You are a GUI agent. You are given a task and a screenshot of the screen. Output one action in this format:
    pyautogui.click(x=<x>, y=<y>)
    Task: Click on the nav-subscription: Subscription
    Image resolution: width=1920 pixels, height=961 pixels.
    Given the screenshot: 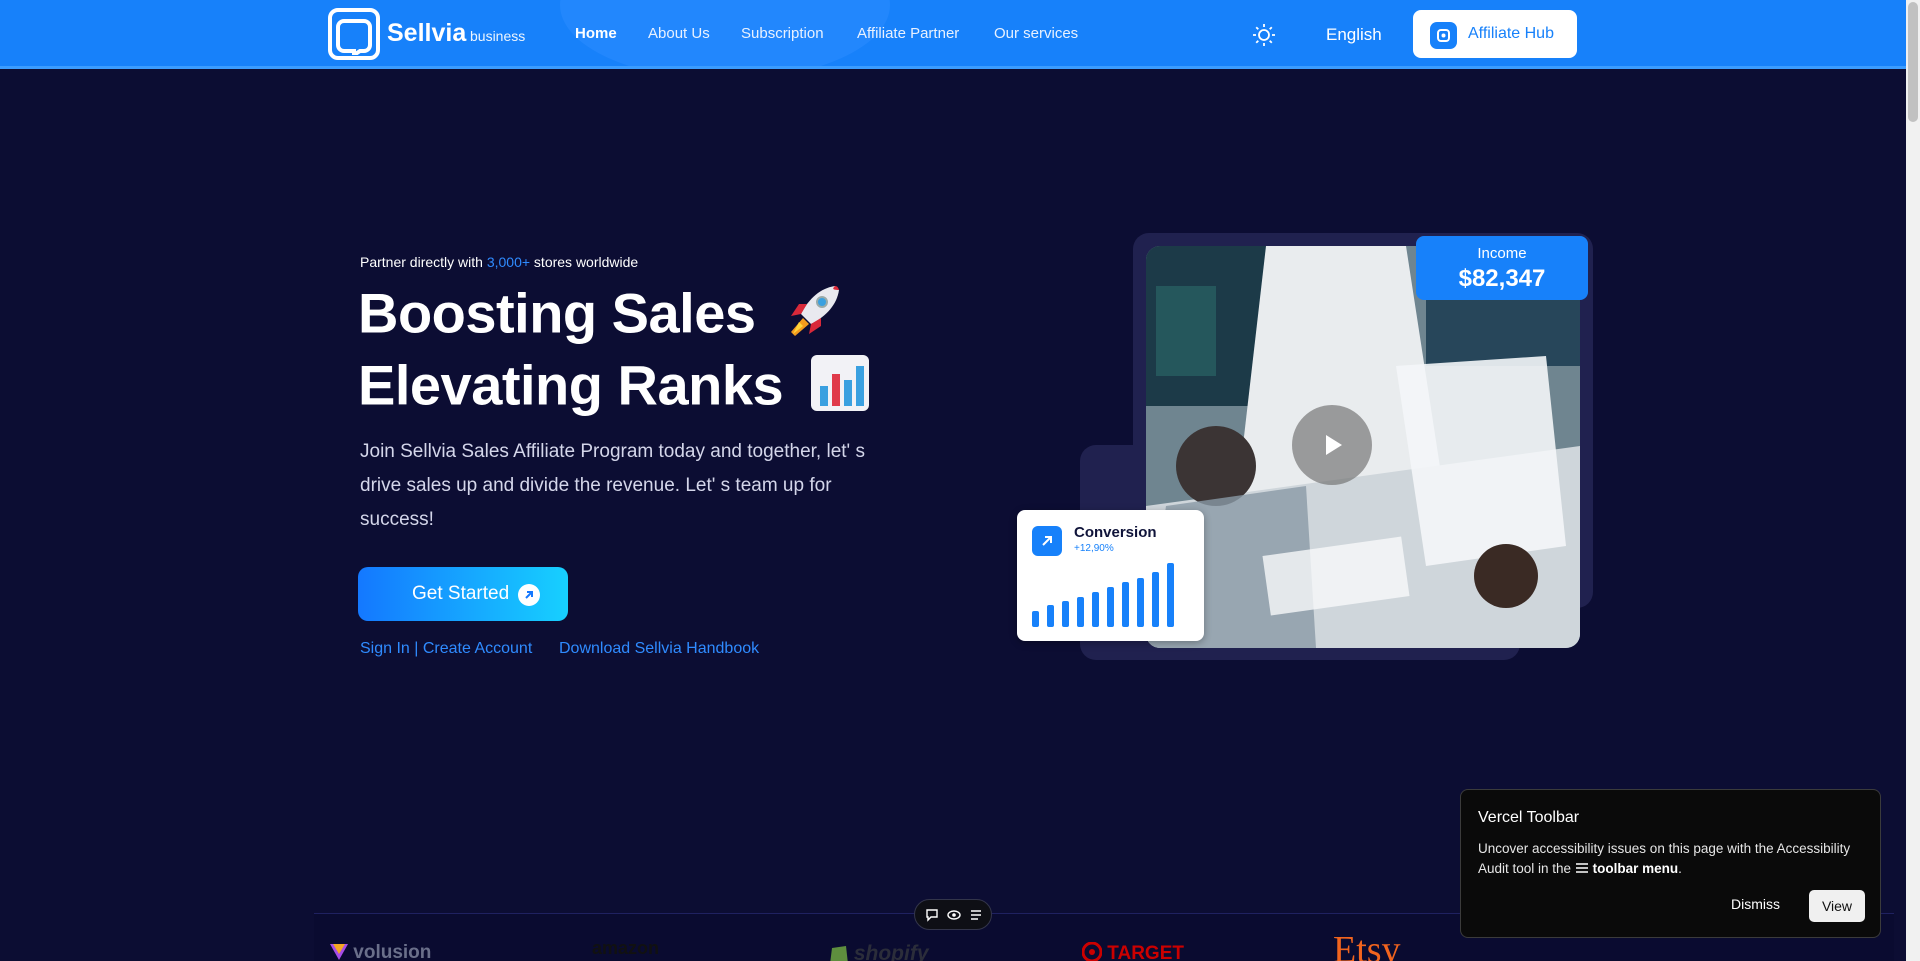 What is the action you would take?
    pyautogui.click(x=782, y=33)
    